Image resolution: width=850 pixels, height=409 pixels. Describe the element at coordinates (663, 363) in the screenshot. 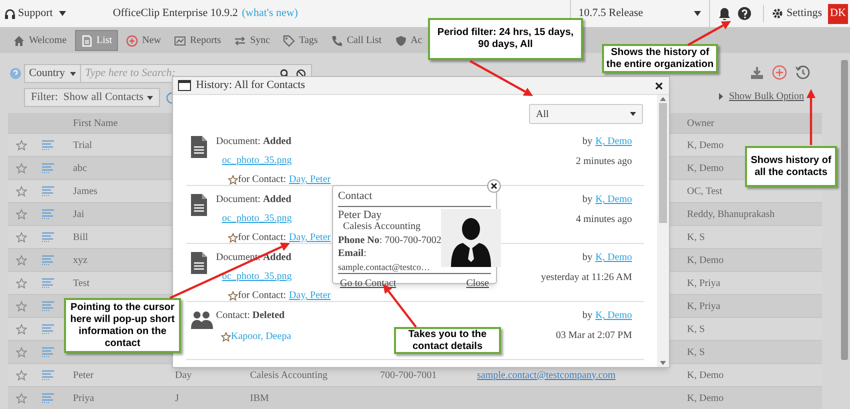

I see `scroll-down-icon` at that location.